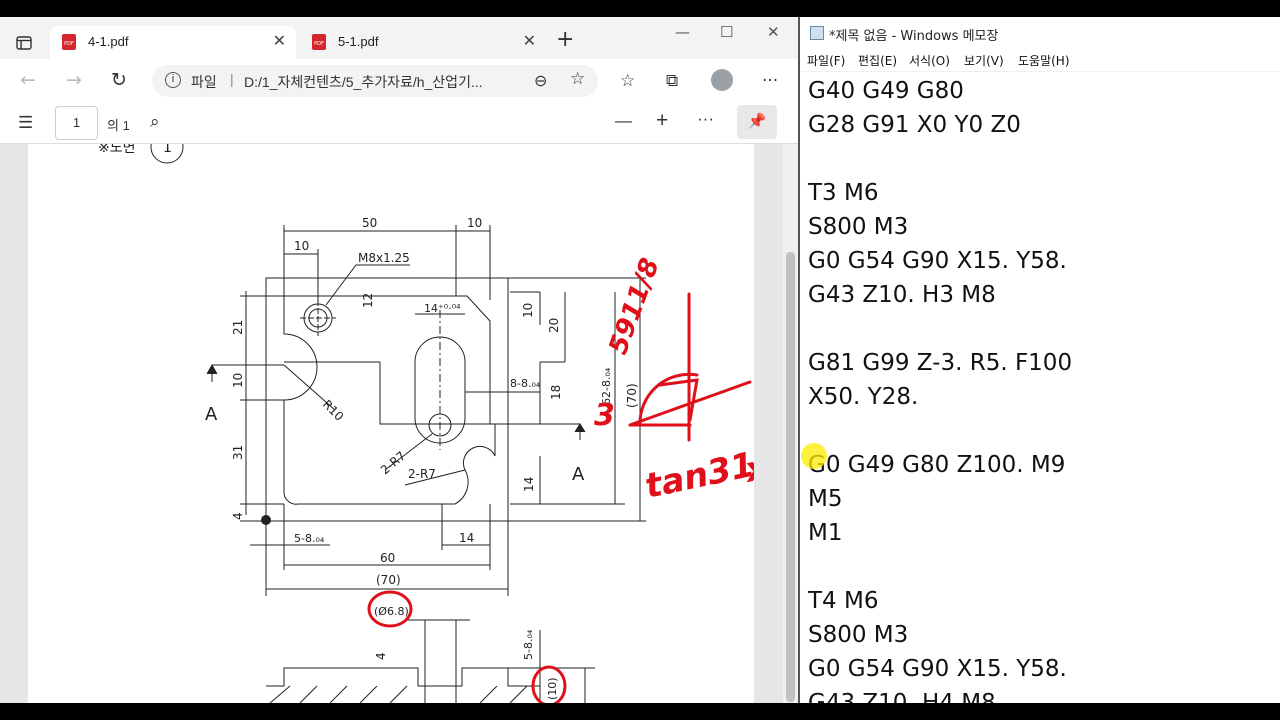 The width and height of the screenshot is (1280, 720). I want to click on dim-label: 31, so click(238, 452).